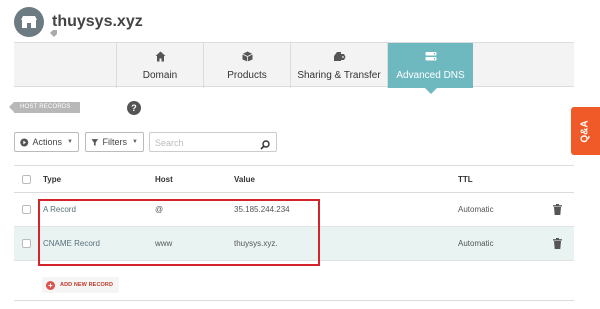  I want to click on plus-circle-icon: +, so click(50, 285).